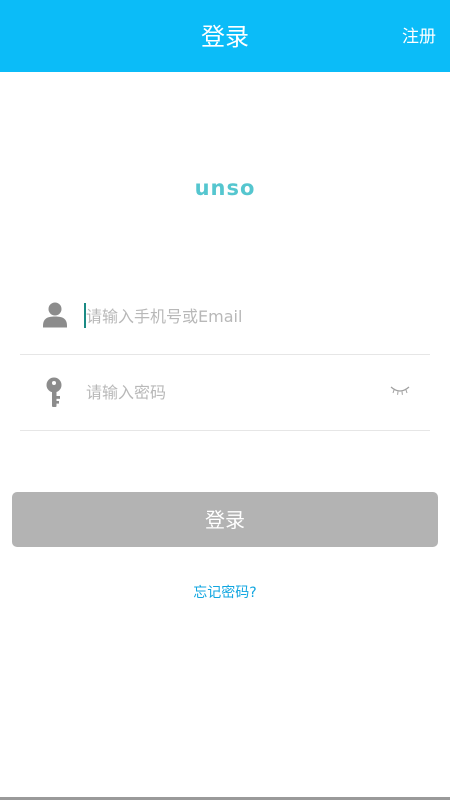 Image resolution: width=450 pixels, height=800 pixels. What do you see at coordinates (55, 316) in the screenshot?
I see `user-icon` at bounding box center [55, 316].